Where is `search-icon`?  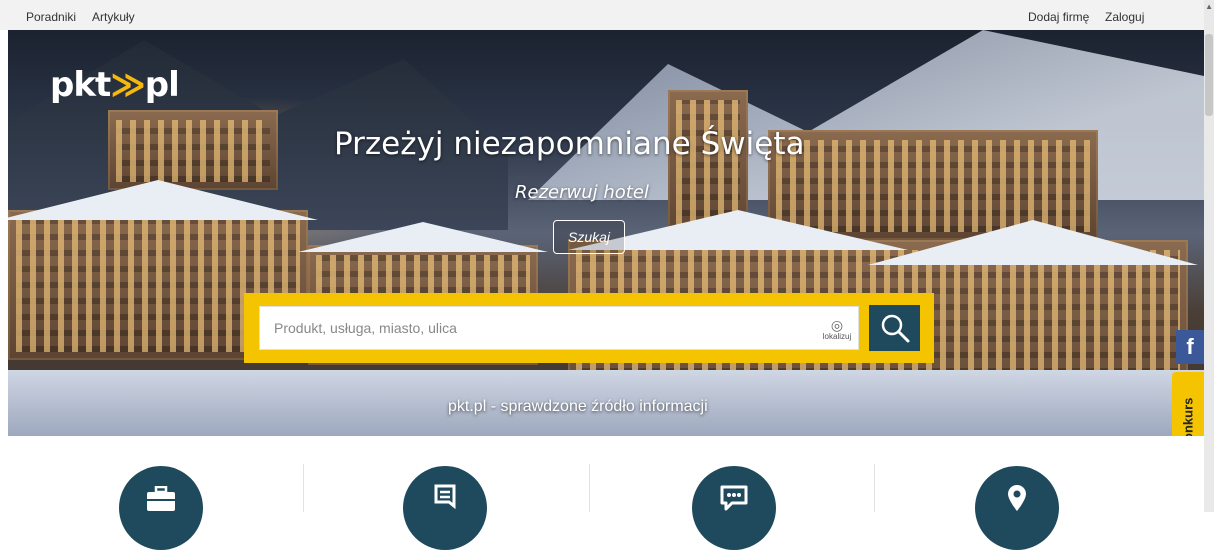 search-icon is located at coordinates (895, 328).